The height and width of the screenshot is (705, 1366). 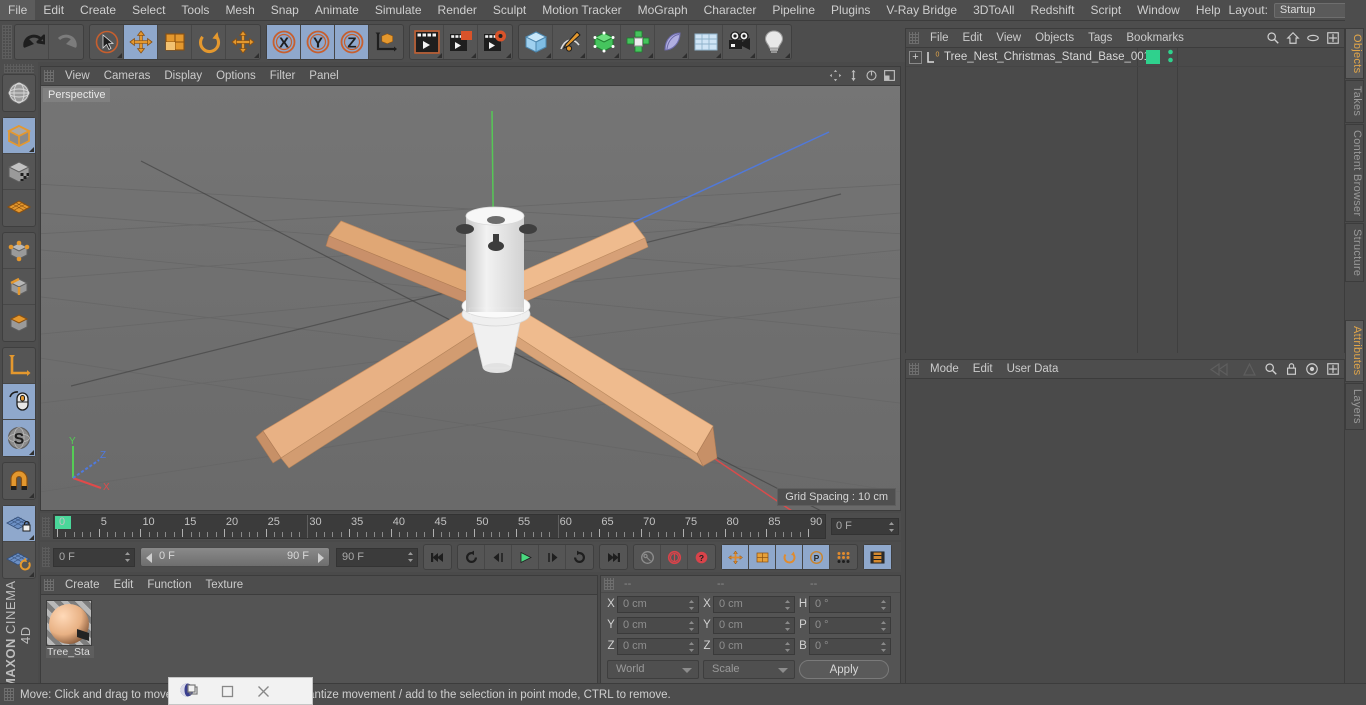 I want to click on menu-3dtoall: 3DToAll, so click(x=993, y=10).